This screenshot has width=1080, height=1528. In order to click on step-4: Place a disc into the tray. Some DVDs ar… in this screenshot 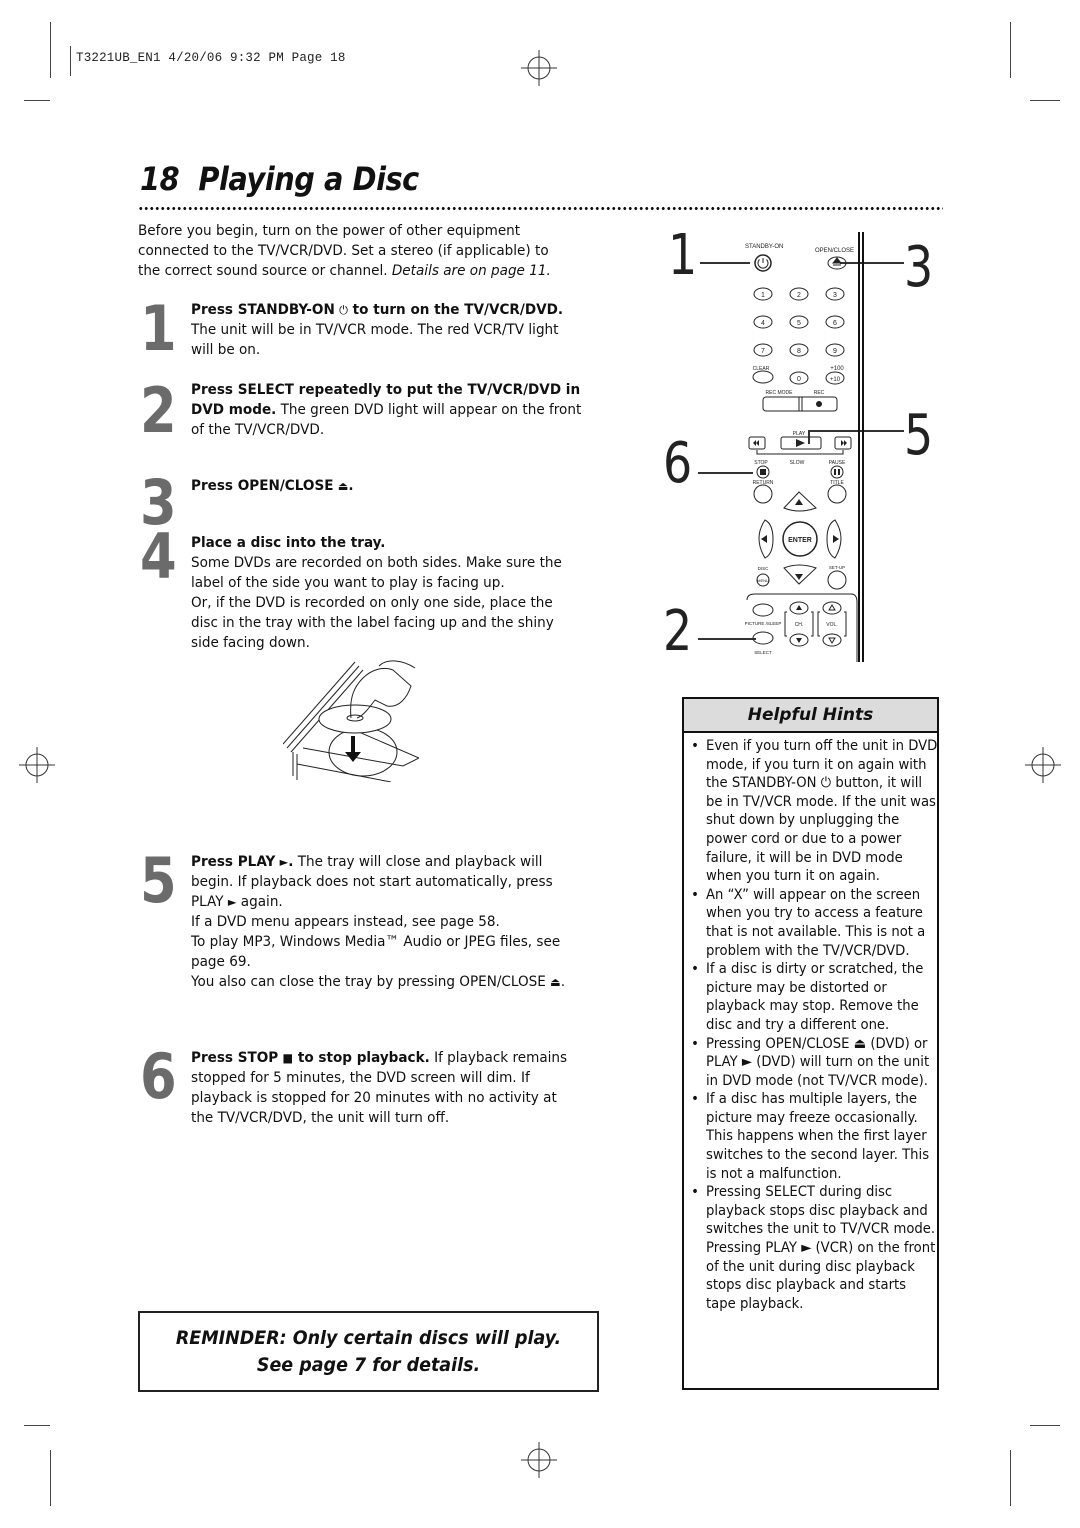, I will do `click(376, 592)`.